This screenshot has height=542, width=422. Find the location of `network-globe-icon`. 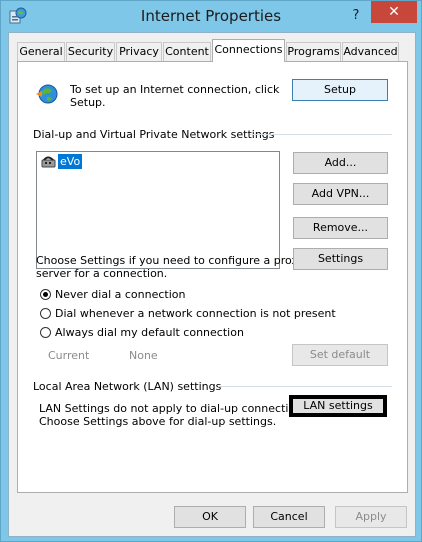

network-globe-icon is located at coordinates (47, 94).